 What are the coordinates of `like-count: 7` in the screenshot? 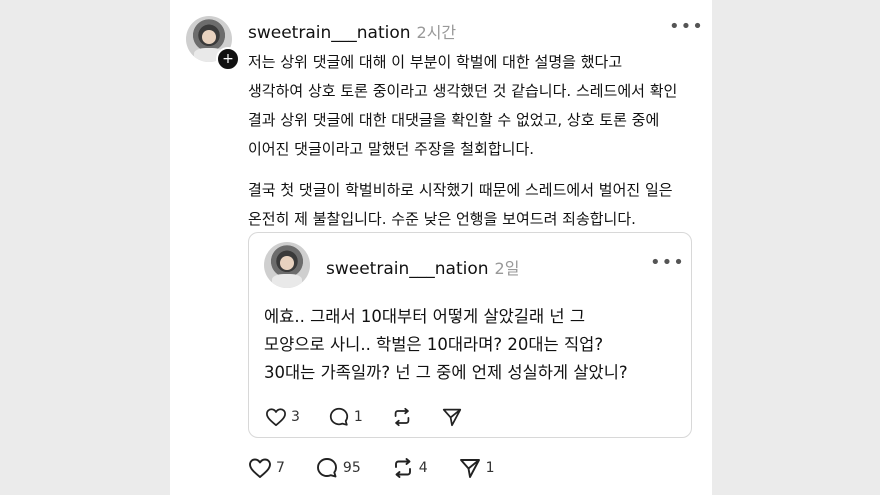 It's located at (280, 468).